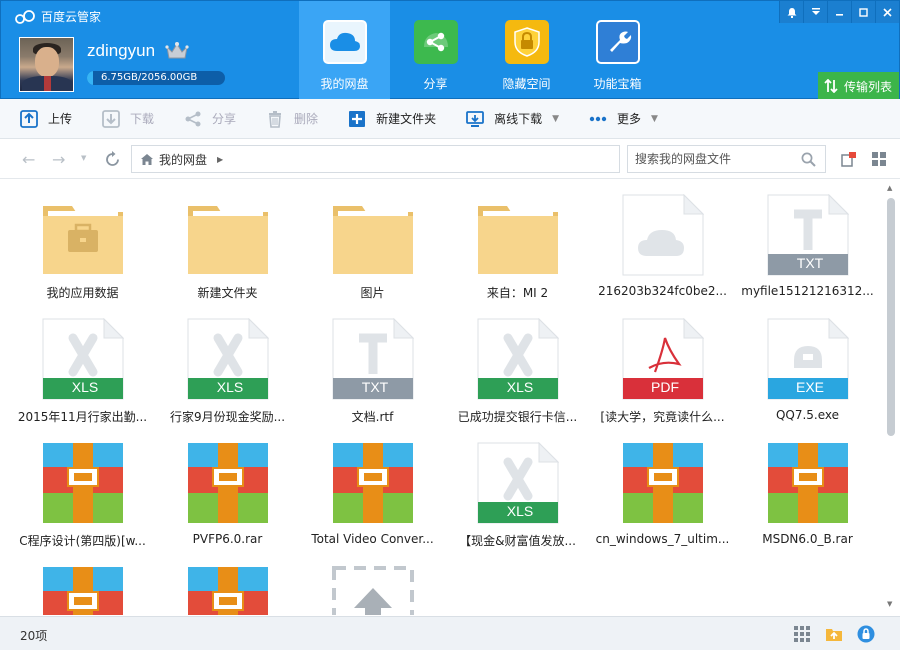 The width and height of the screenshot is (900, 650). What do you see at coordinates (111, 118) in the screenshot?
I see `download-icon` at bounding box center [111, 118].